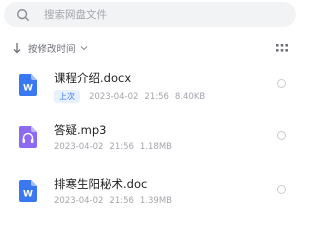  Describe the element at coordinates (23, 14) in the screenshot. I see `search-icon` at that location.